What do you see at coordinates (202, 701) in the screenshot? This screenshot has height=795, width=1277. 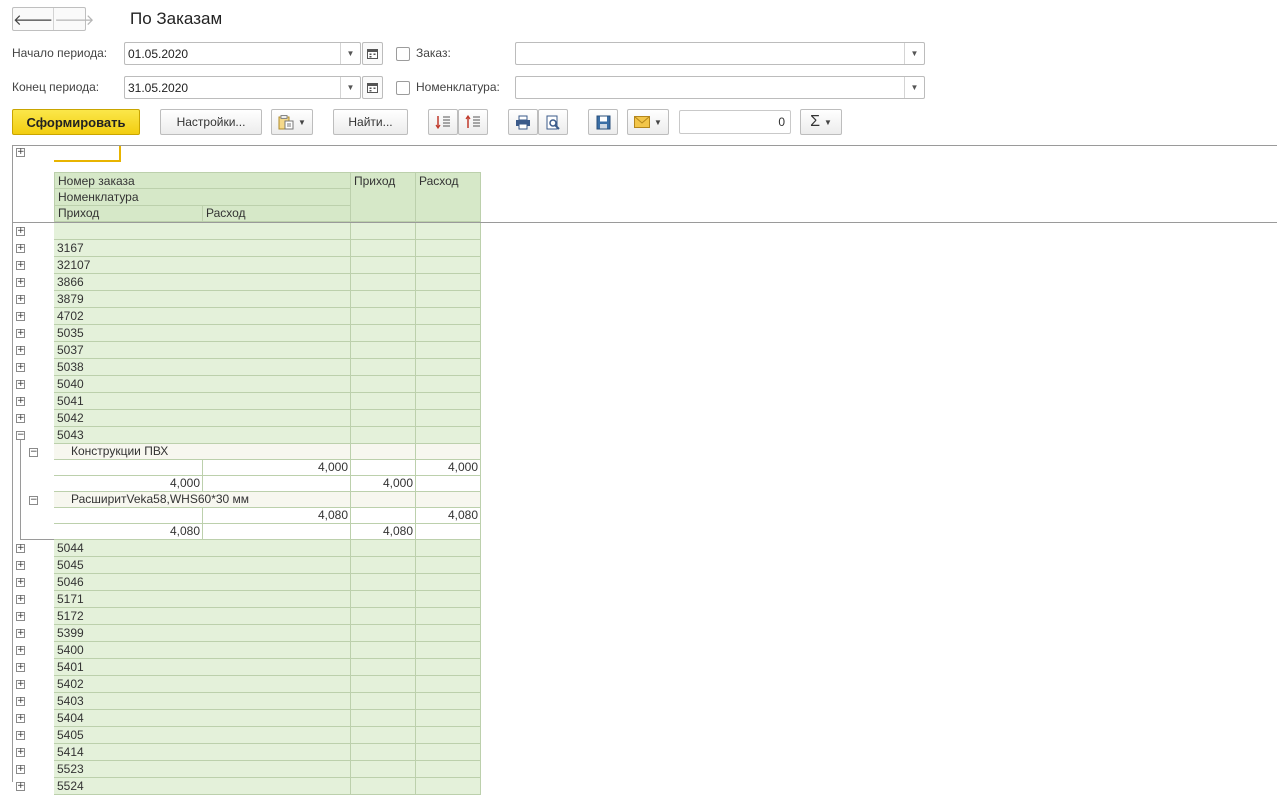 I see `order-number-cell: 5403` at bounding box center [202, 701].